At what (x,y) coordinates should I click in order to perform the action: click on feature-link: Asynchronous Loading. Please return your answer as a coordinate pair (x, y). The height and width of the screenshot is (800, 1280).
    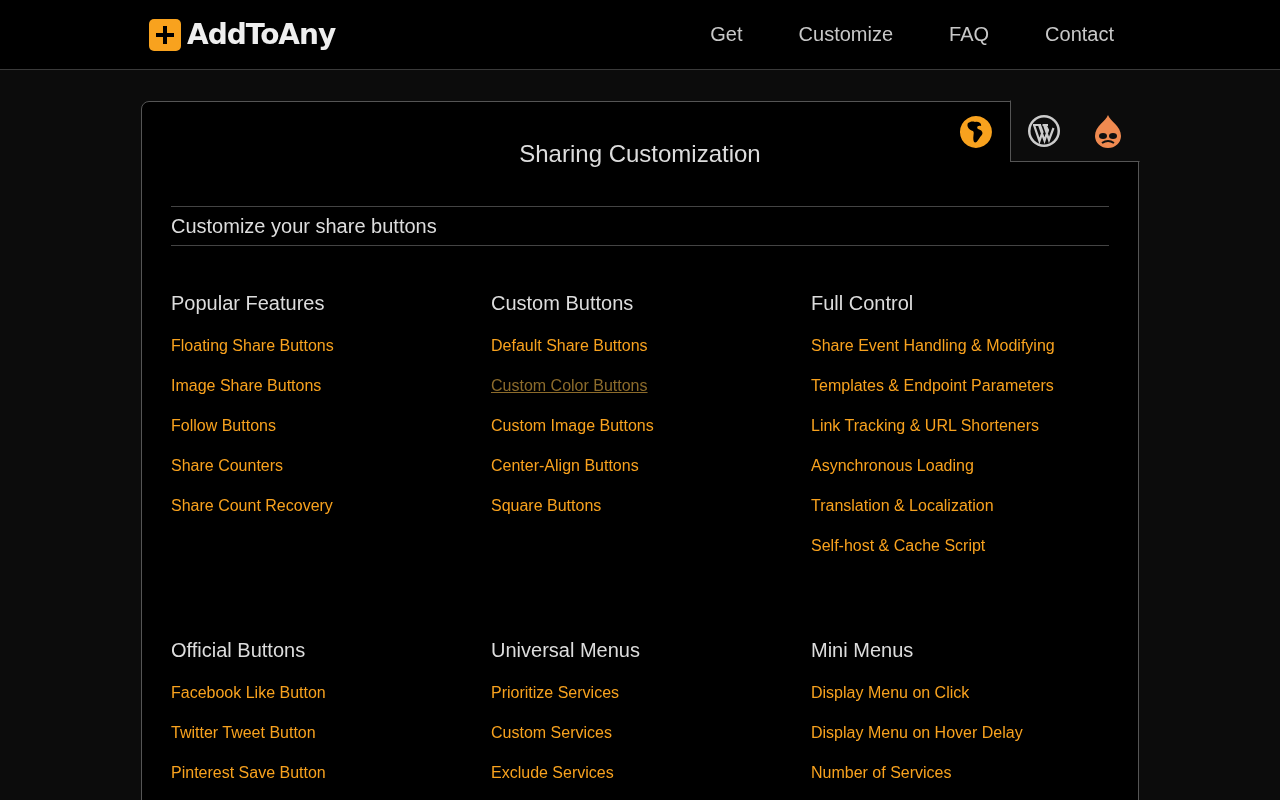
    Looking at the image, I should click on (892, 466).